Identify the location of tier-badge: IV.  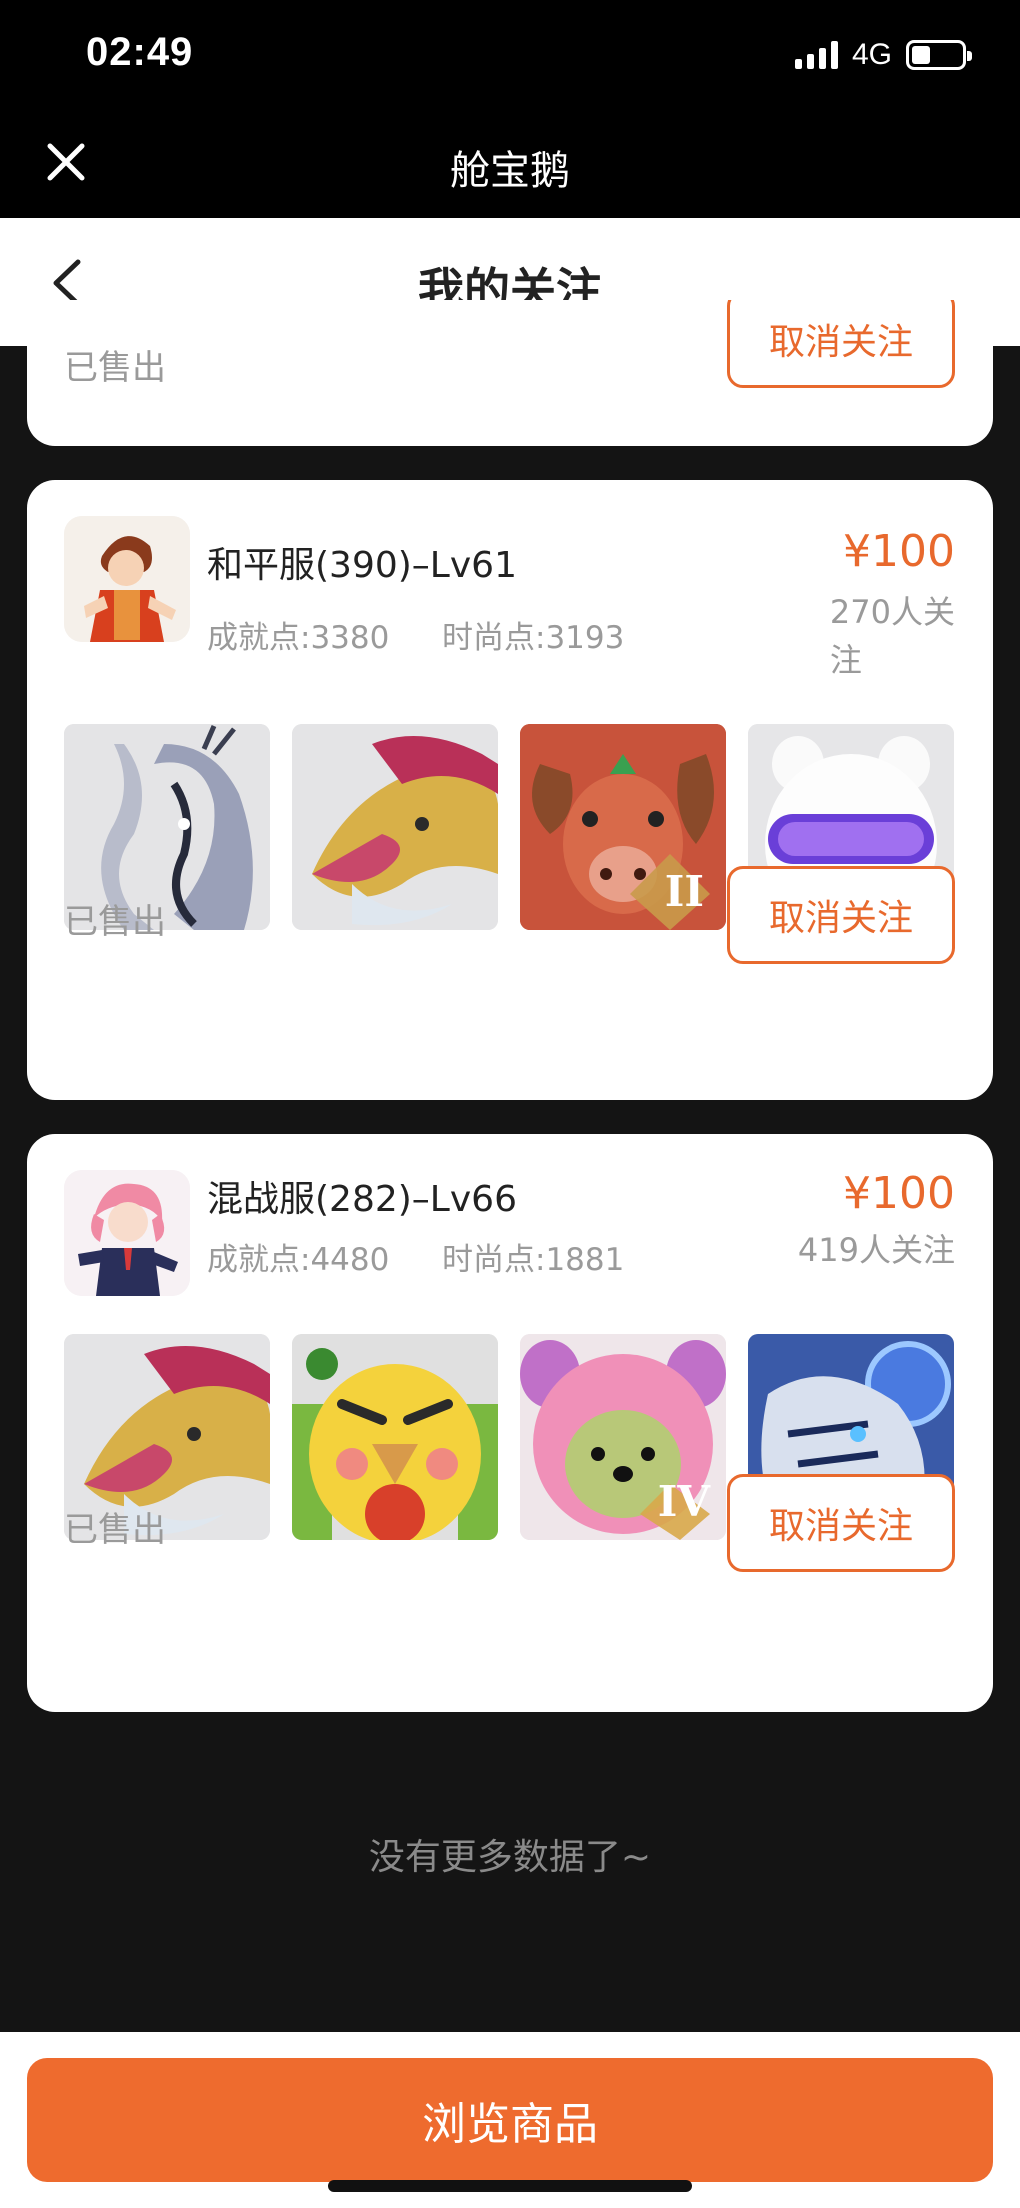
(683, 1501).